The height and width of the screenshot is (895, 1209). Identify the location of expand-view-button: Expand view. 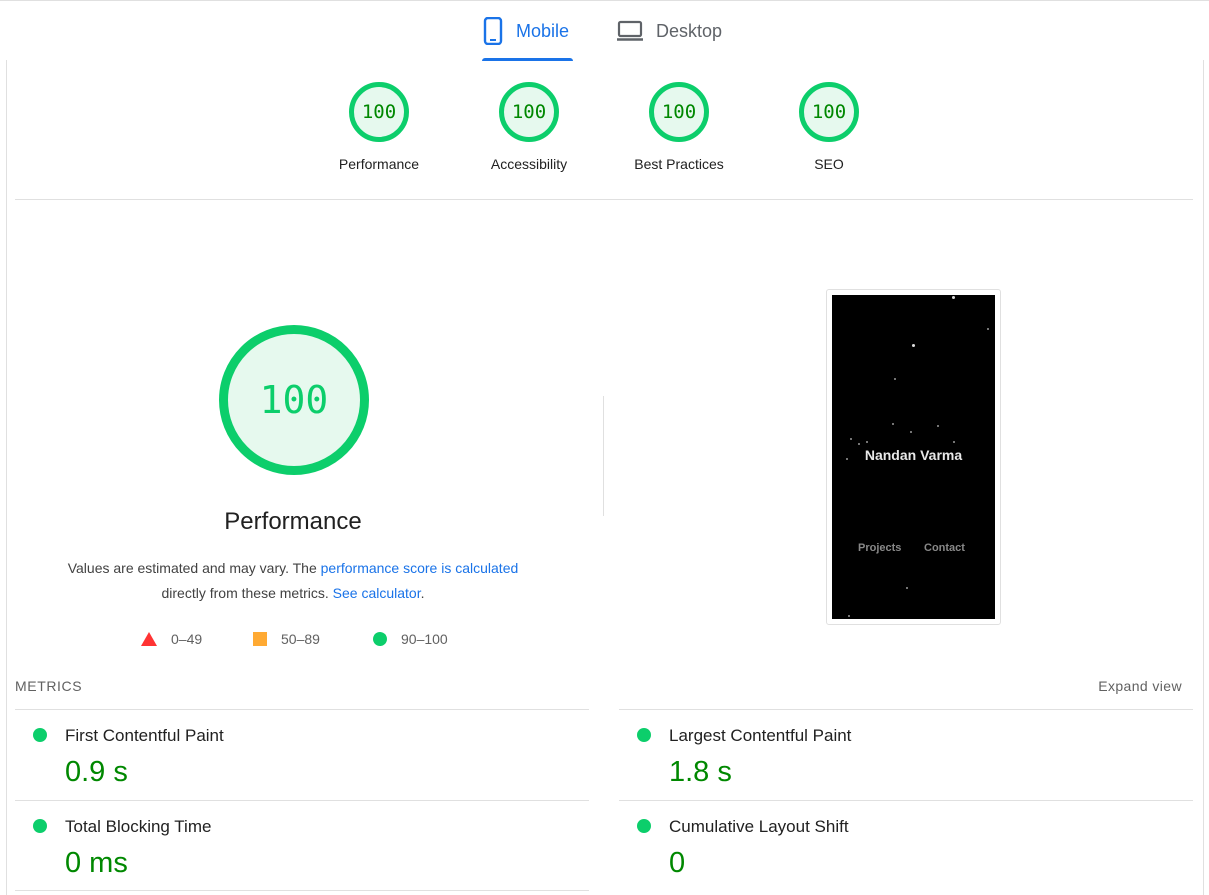
(1140, 686).